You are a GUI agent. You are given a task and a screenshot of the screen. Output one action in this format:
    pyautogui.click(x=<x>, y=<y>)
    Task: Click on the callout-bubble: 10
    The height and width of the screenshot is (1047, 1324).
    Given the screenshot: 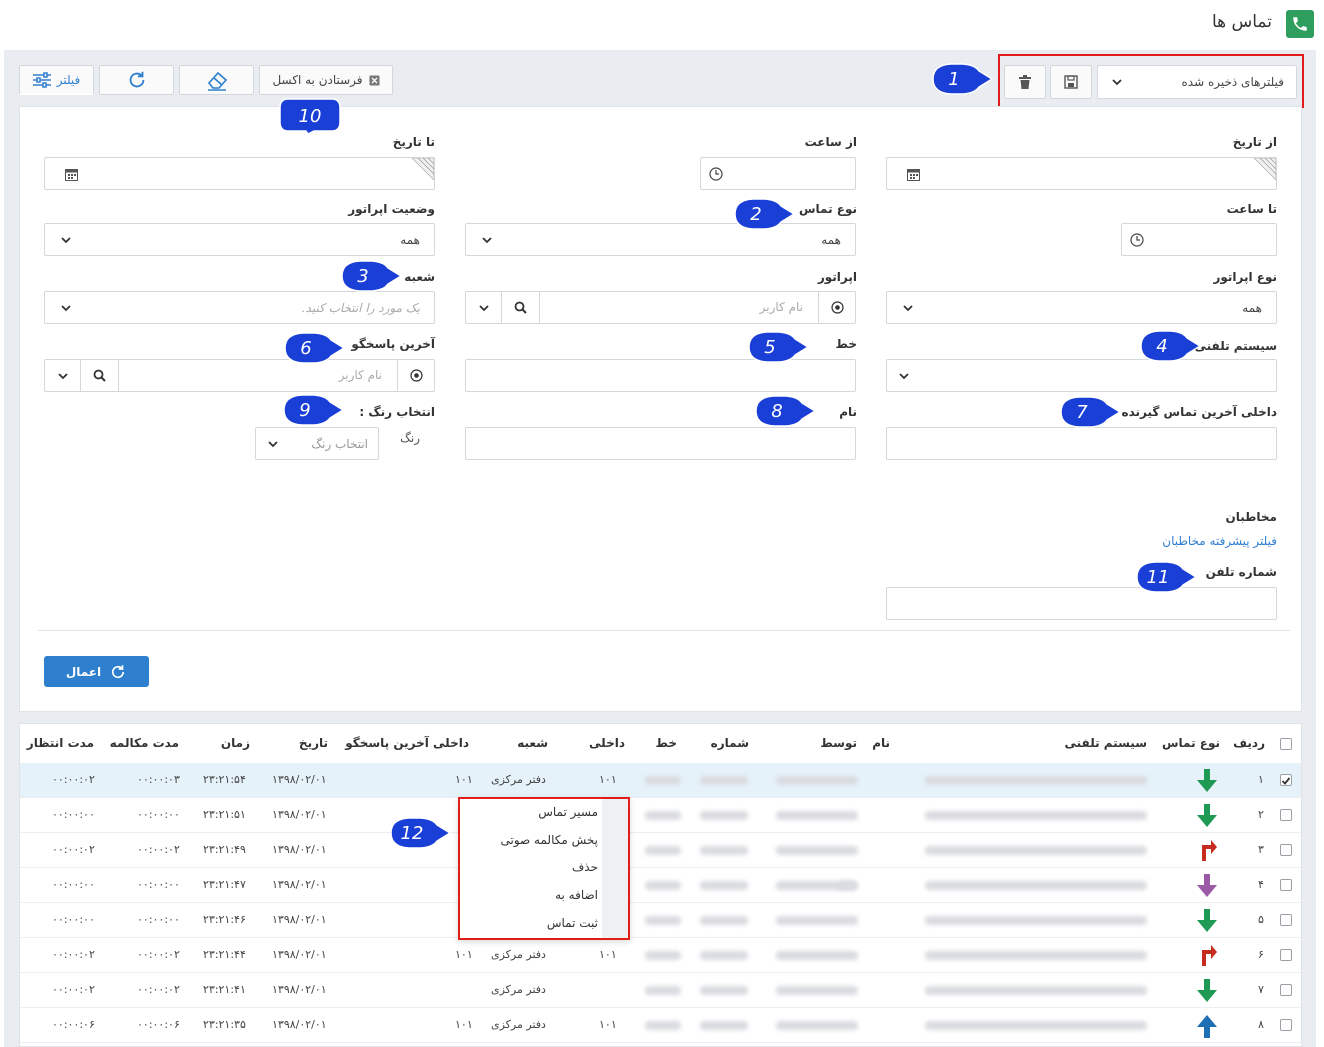 What is the action you would take?
    pyautogui.click(x=310, y=116)
    